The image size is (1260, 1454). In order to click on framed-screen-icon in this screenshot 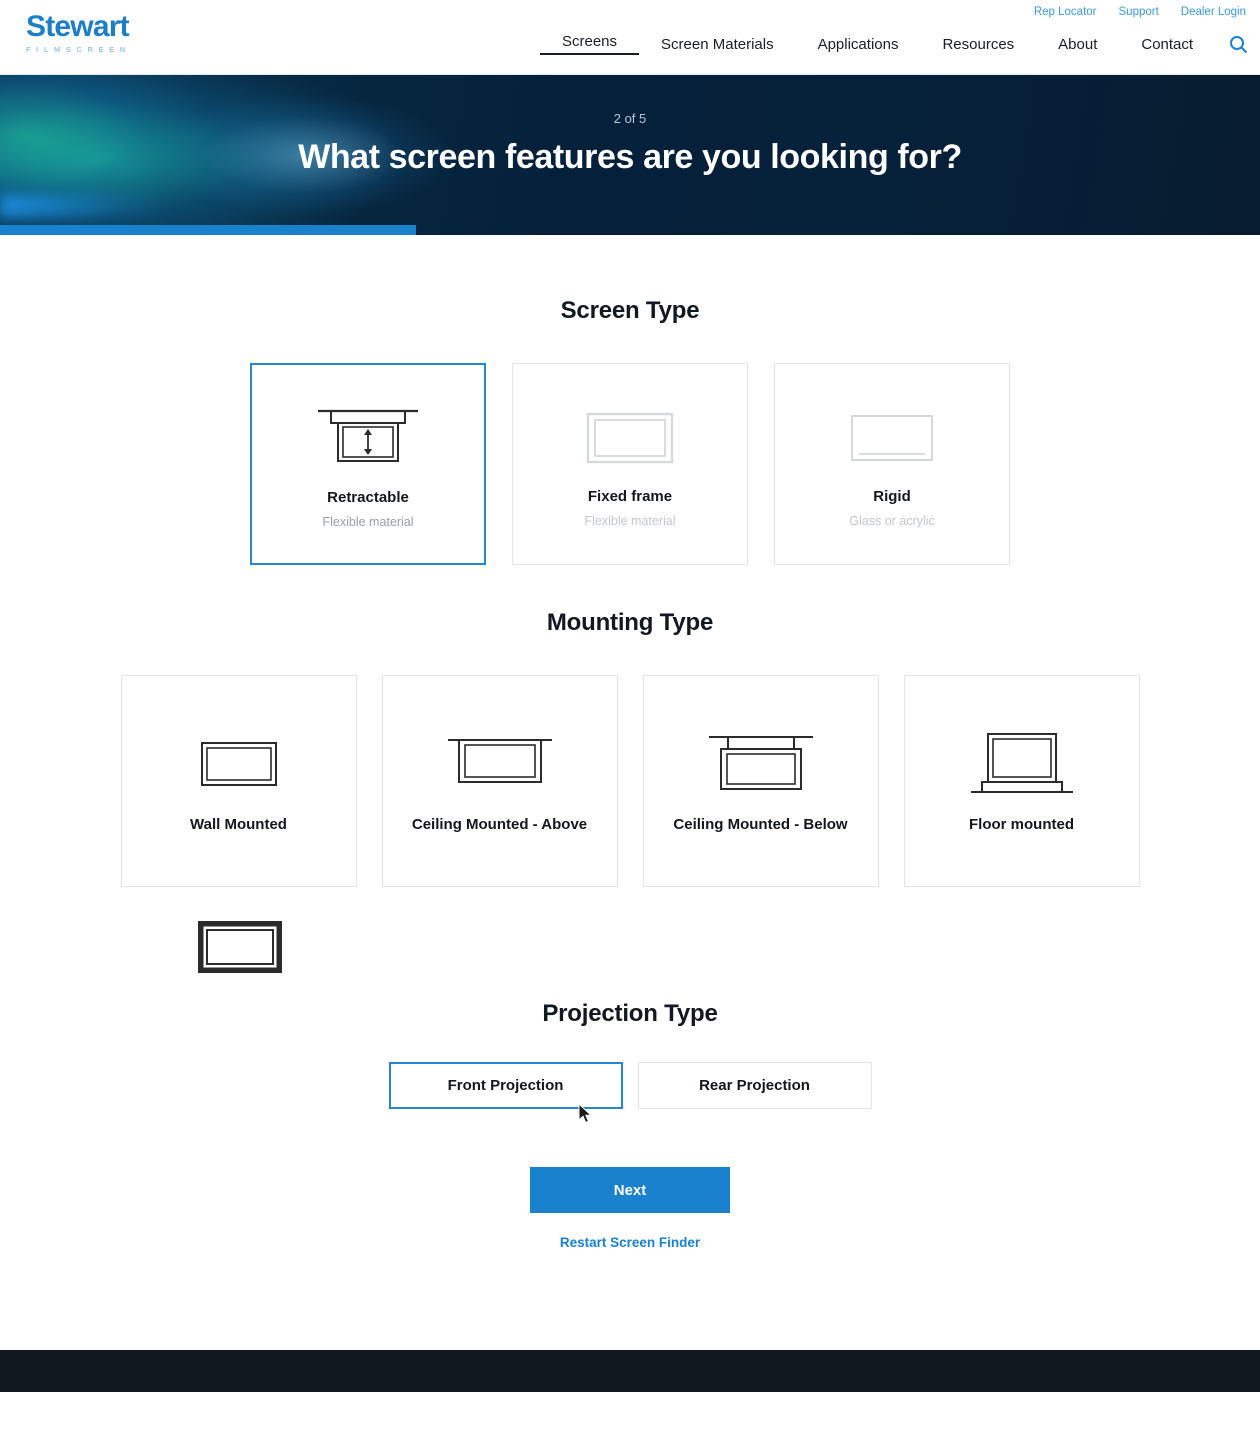, I will do `click(728, 948)`.